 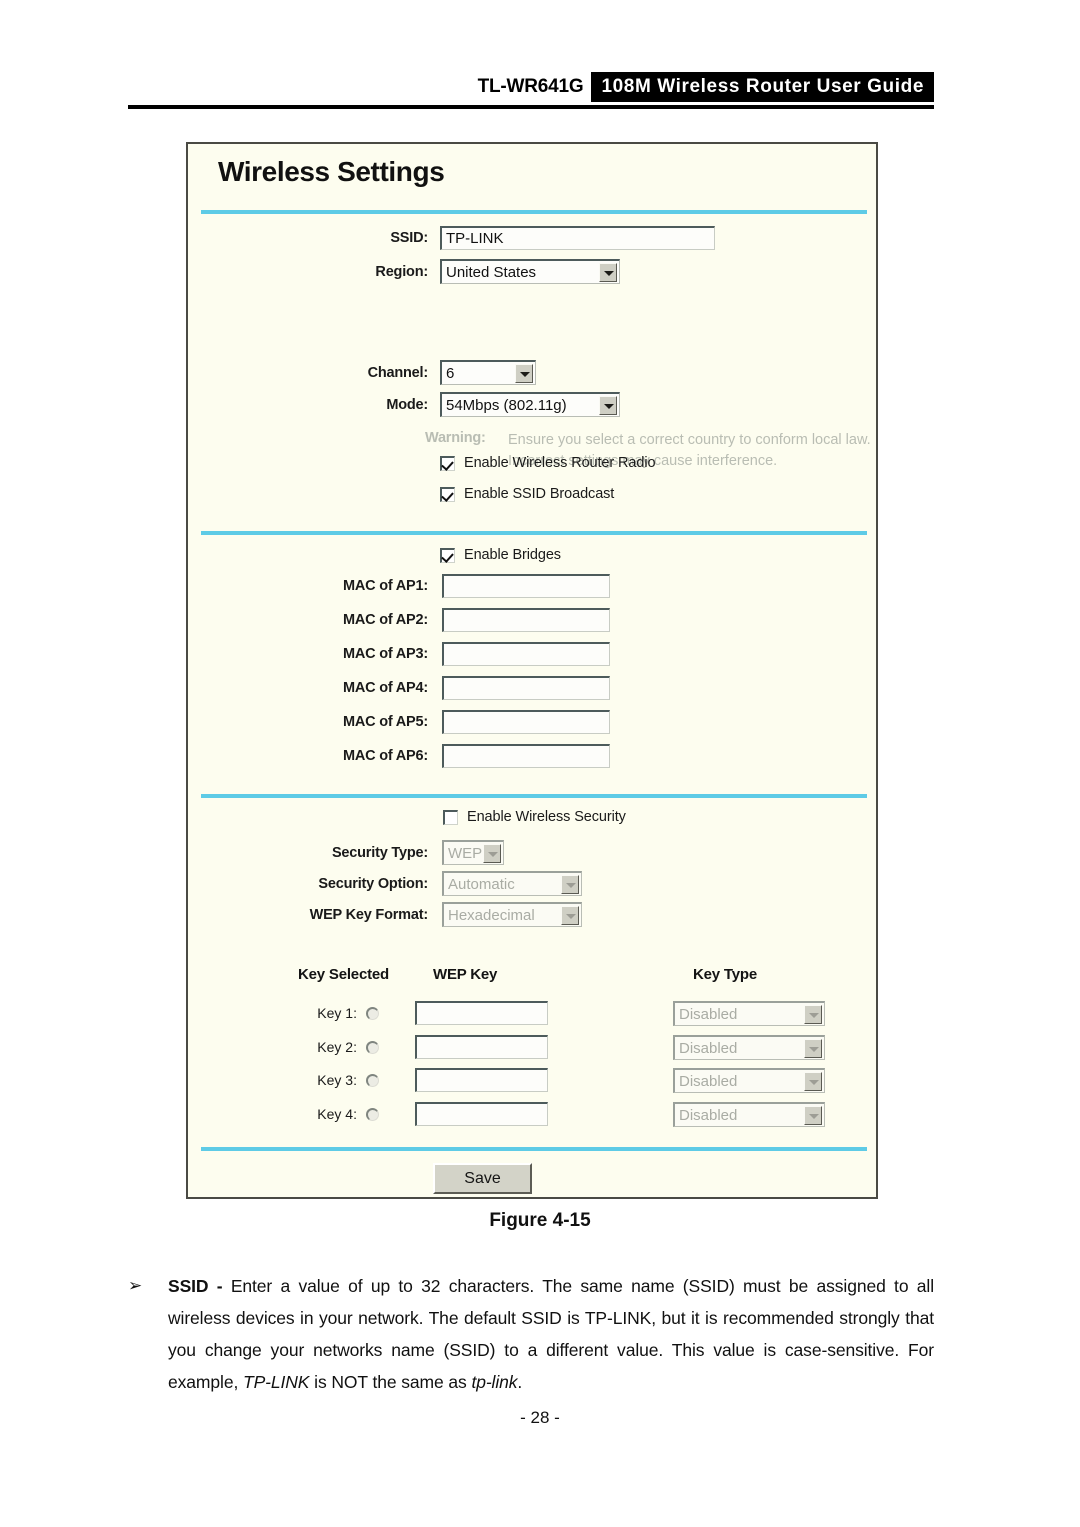 I want to click on column-header-wep-key: WEP Key, so click(x=465, y=974).